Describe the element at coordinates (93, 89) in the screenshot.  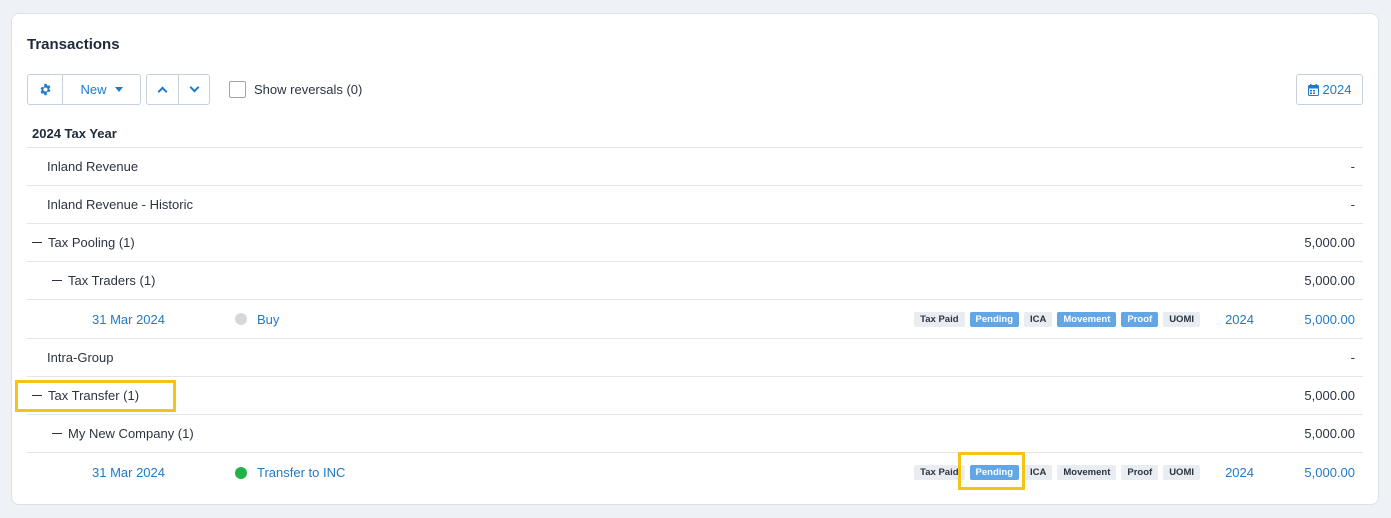
I see `new-button-label: New` at that location.